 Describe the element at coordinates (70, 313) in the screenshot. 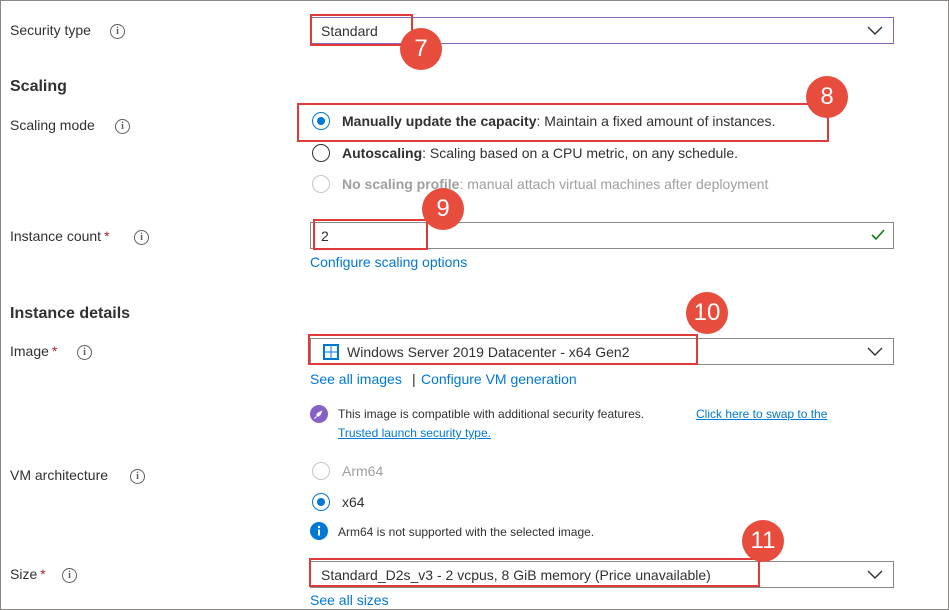

I see `instance-details-heading: Instance details` at that location.